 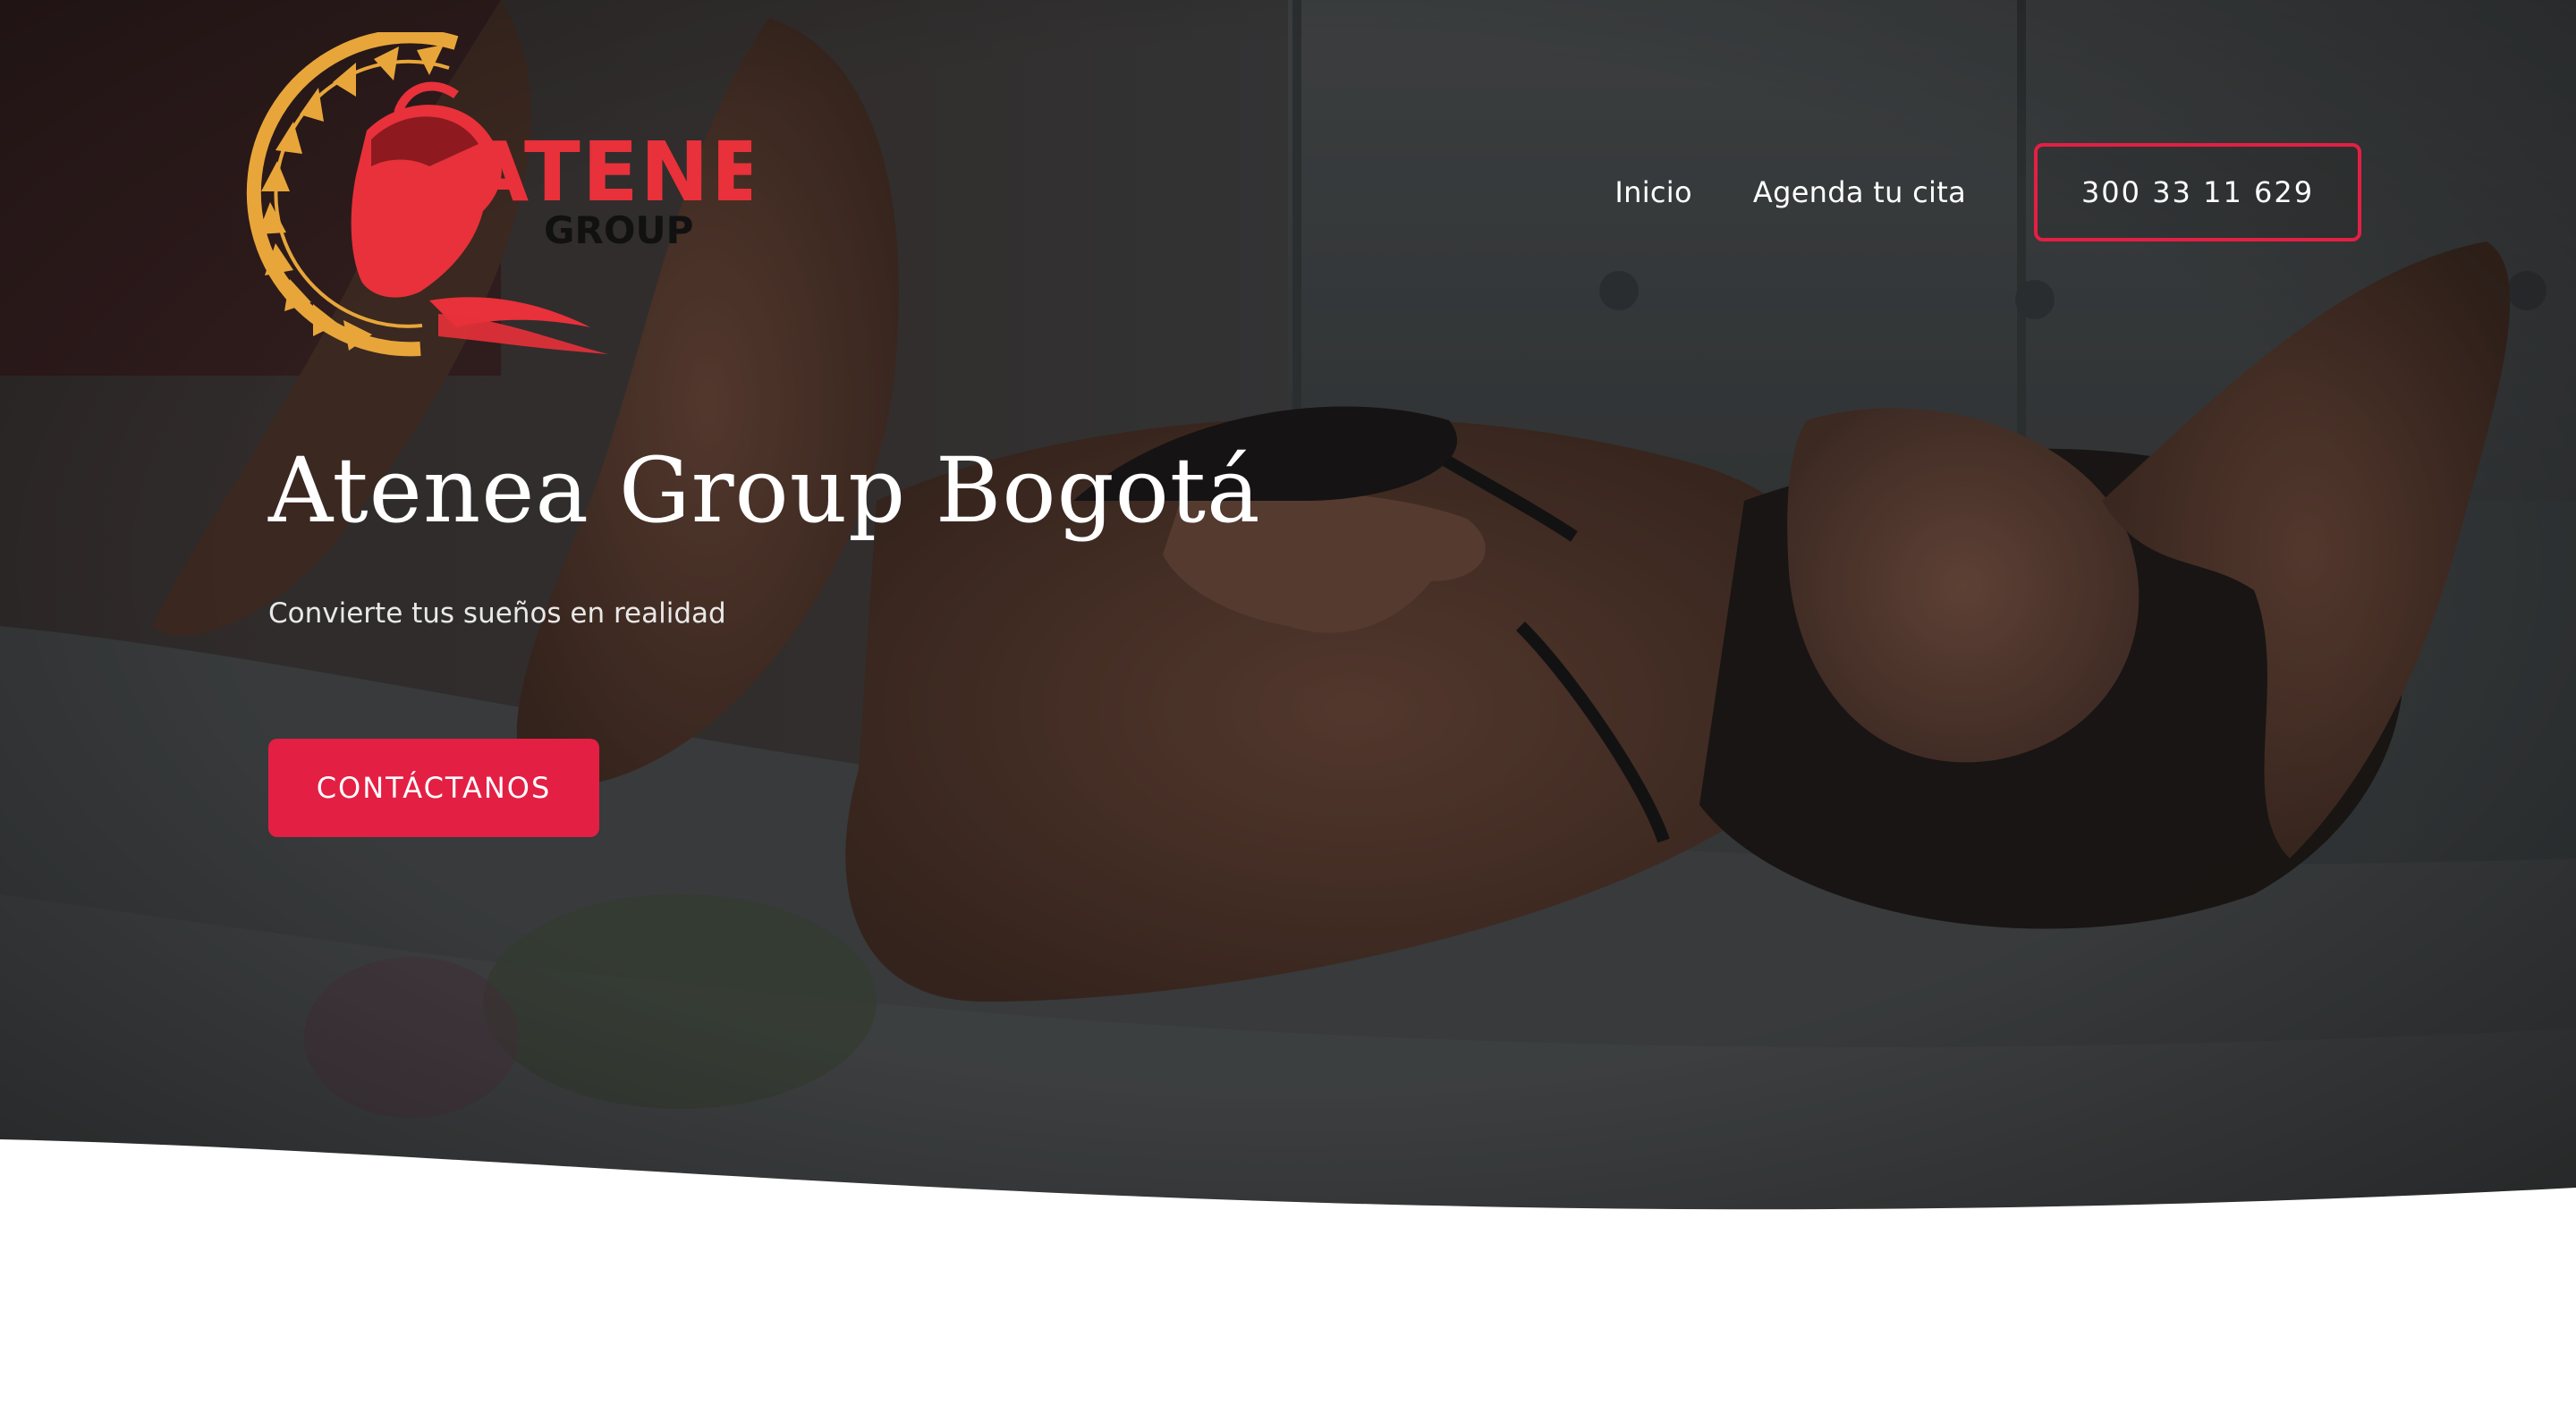 I want to click on brand-tagline: GROUP, so click(x=618, y=230).